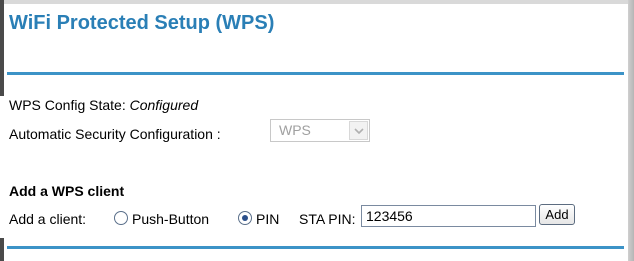  I want to click on add-client-label: Add a client:, so click(48, 219).